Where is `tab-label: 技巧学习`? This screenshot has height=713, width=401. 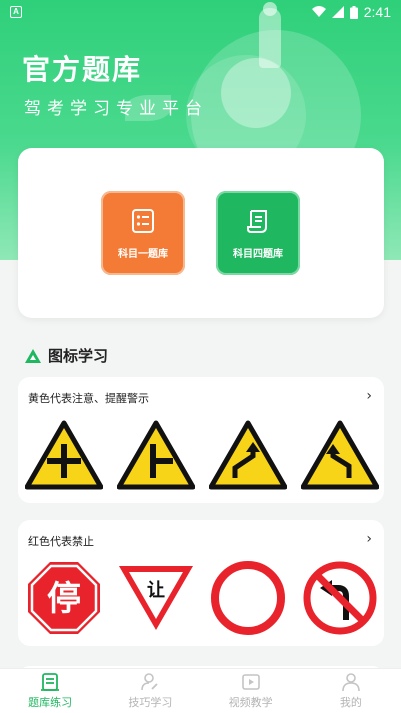 tab-label: 技巧学习 is located at coordinates (150, 702).